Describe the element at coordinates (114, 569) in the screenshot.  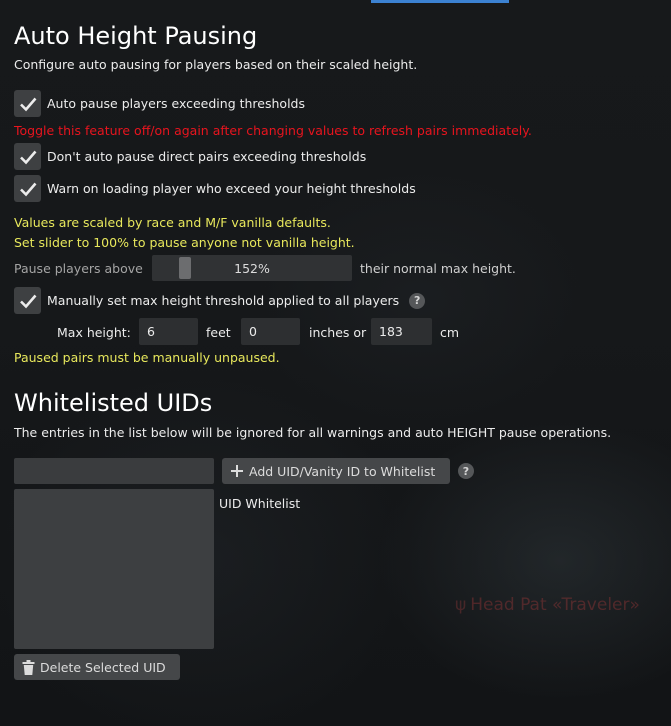
I see `uid-whitelist-listbox` at that location.